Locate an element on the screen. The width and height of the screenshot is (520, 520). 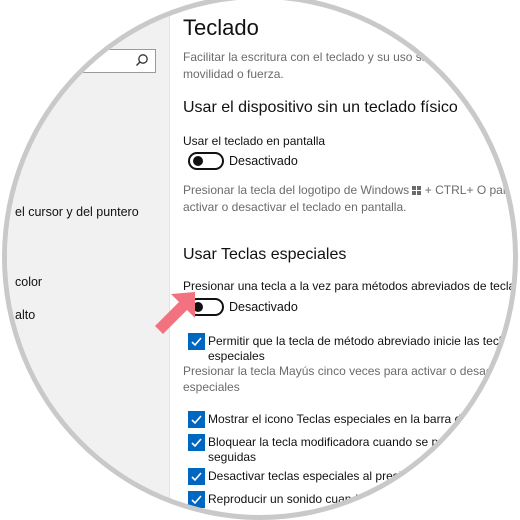
checkbox-label-line-2: especiales is located at coordinates (236, 356).